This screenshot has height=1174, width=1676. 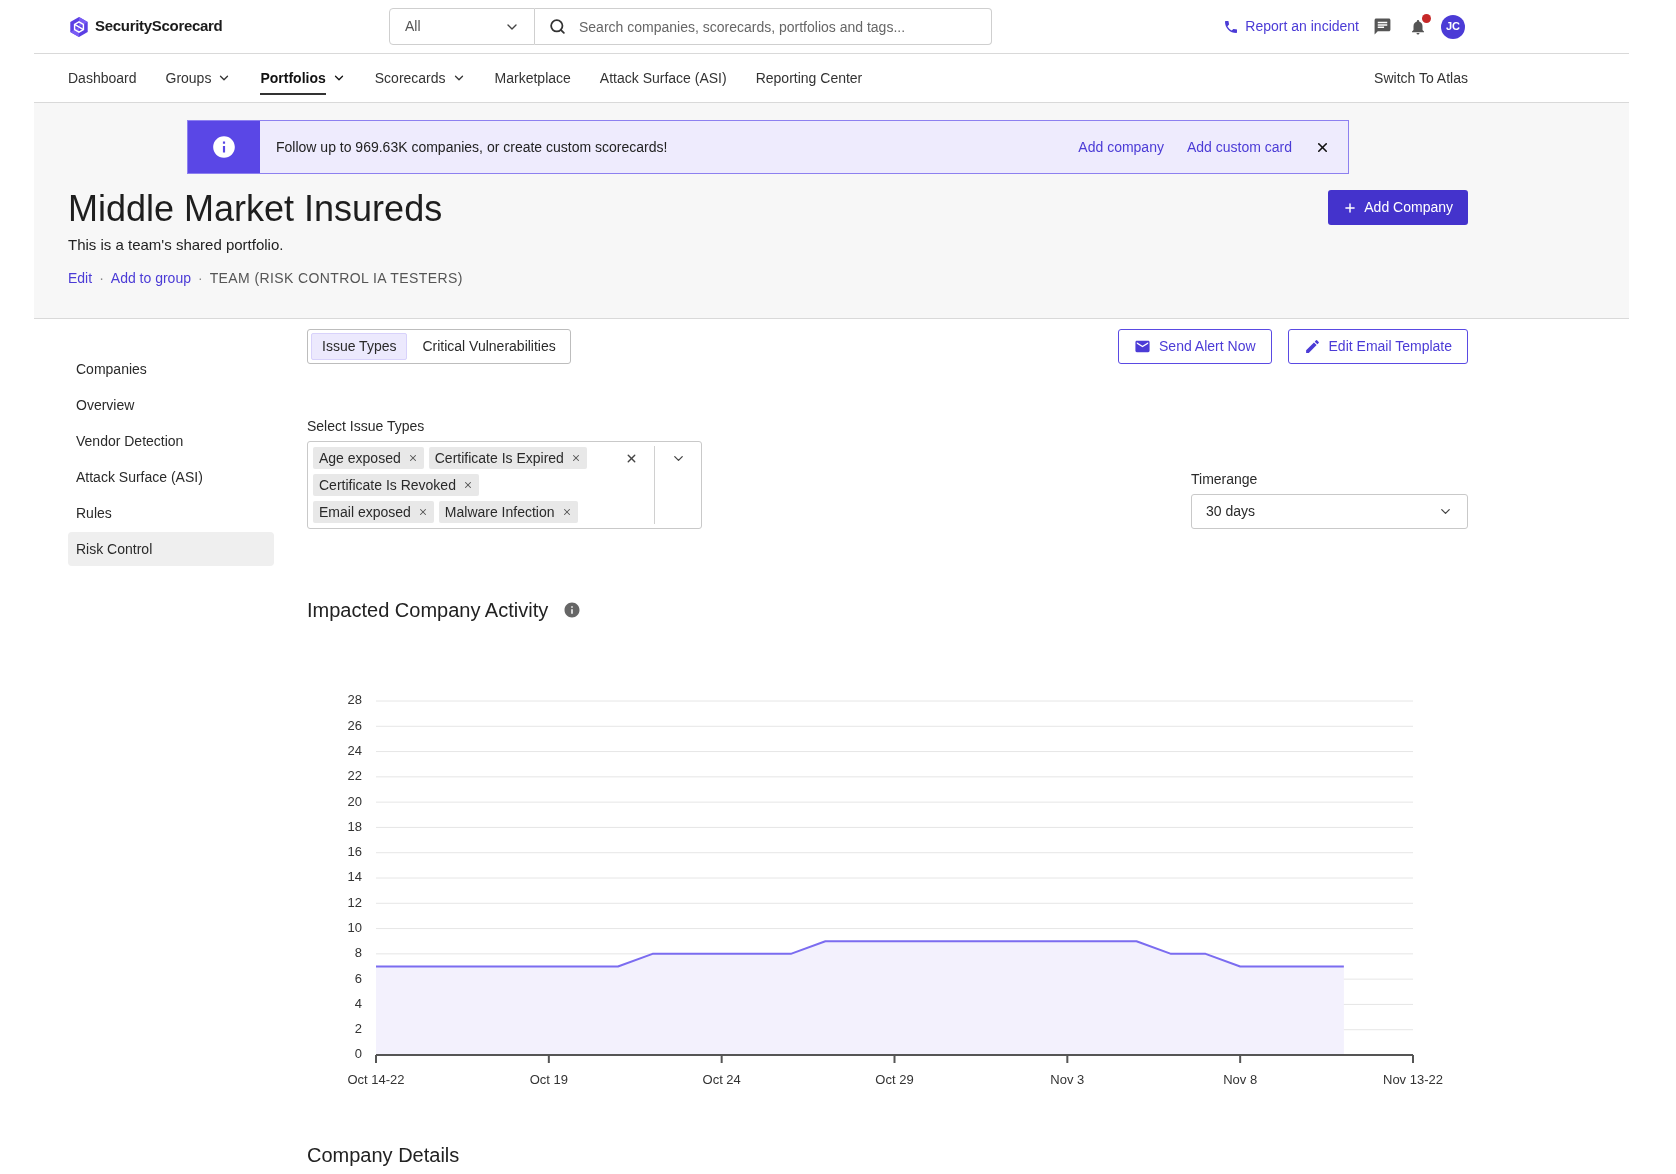 I want to click on hexagon-logo-icon, so click(x=79, y=26).